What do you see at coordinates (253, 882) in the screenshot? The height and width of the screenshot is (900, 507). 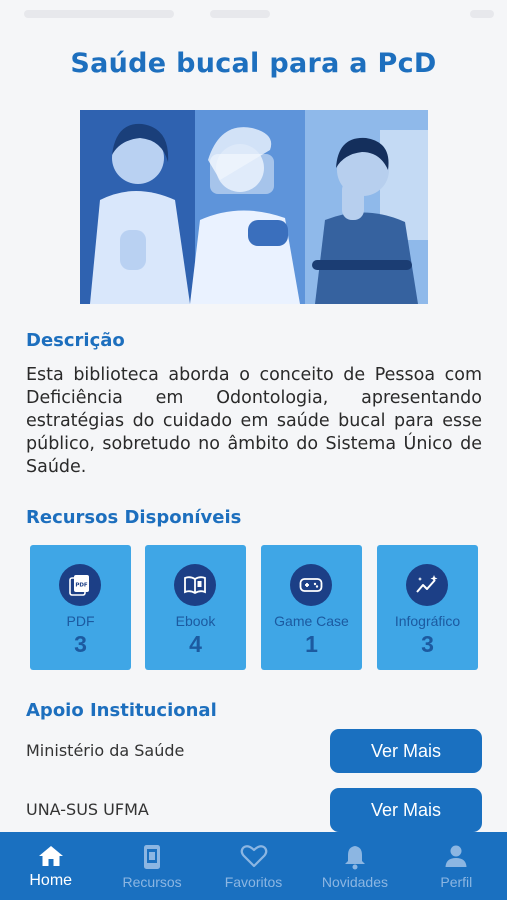 I see `tab-label: Favoritos` at bounding box center [253, 882].